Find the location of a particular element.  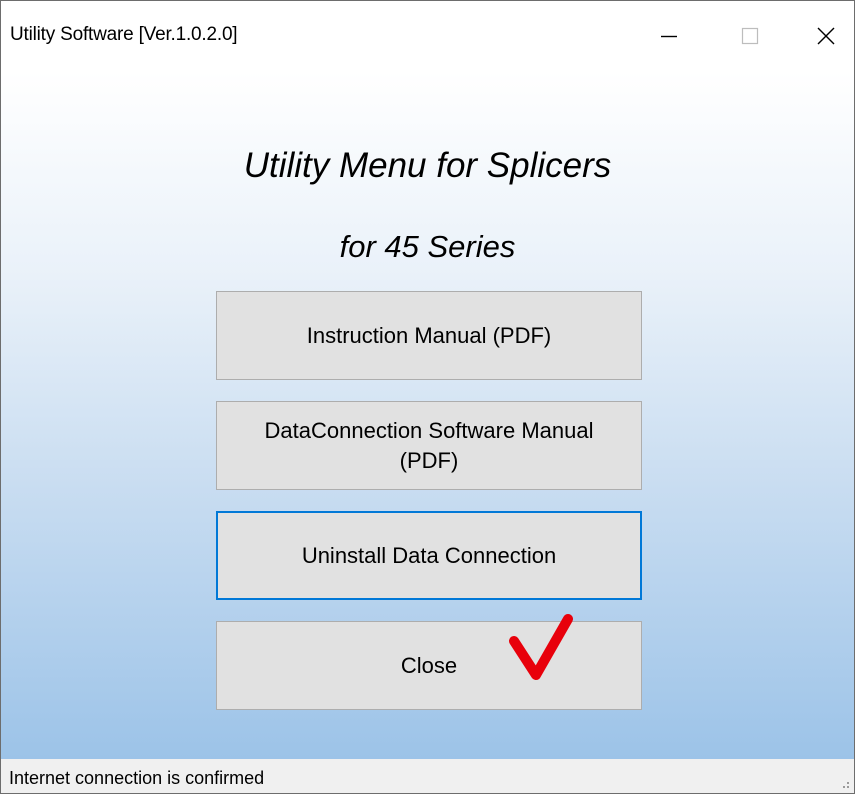

minimize-icon is located at coordinates (669, 36).